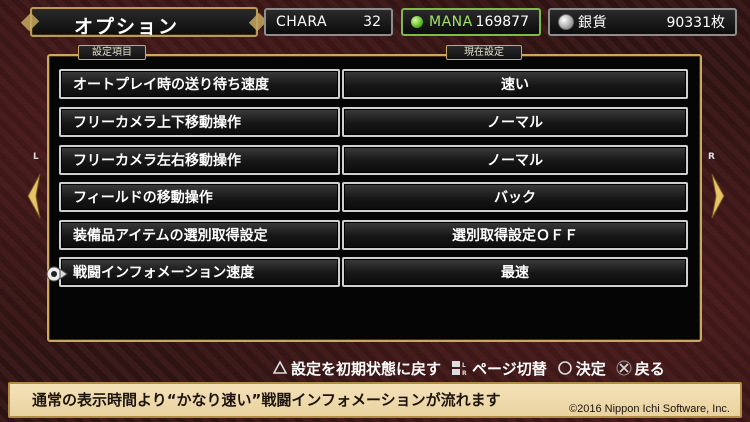  What do you see at coordinates (302, 22) in the screenshot?
I see `chara-label: CHARA` at bounding box center [302, 22].